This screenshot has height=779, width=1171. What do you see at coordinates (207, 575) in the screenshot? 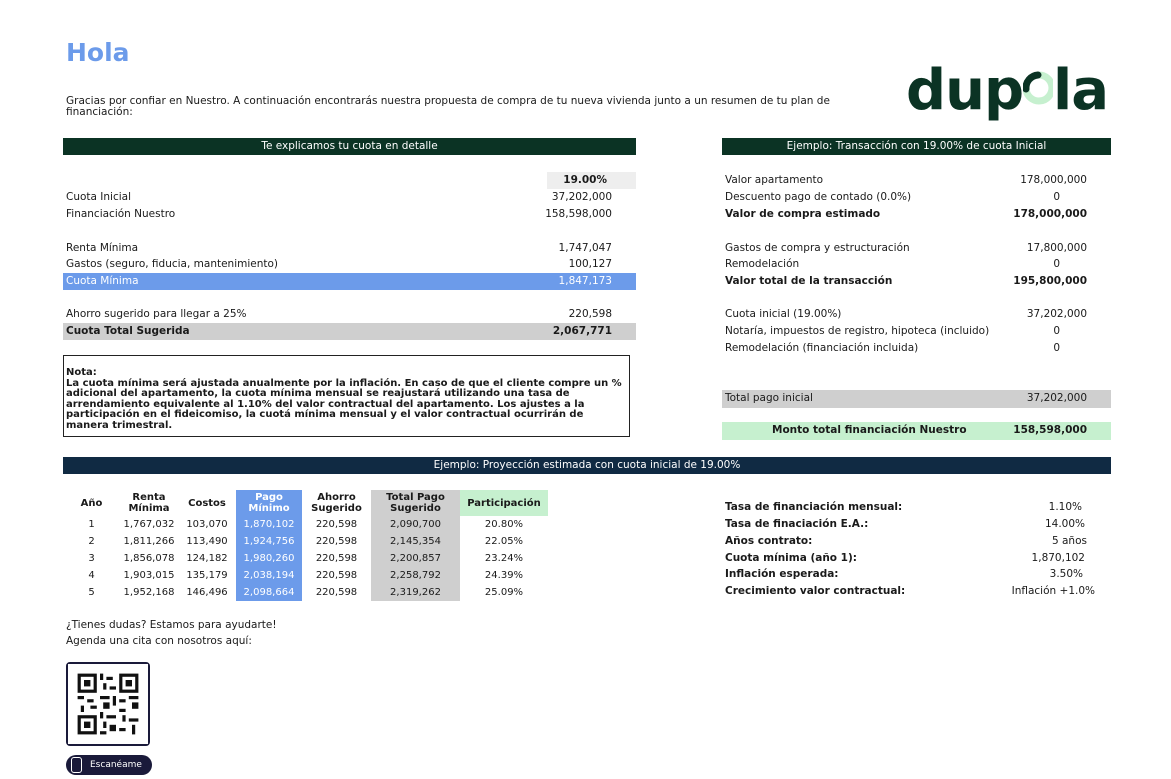
I see `cell: 135,179` at bounding box center [207, 575].